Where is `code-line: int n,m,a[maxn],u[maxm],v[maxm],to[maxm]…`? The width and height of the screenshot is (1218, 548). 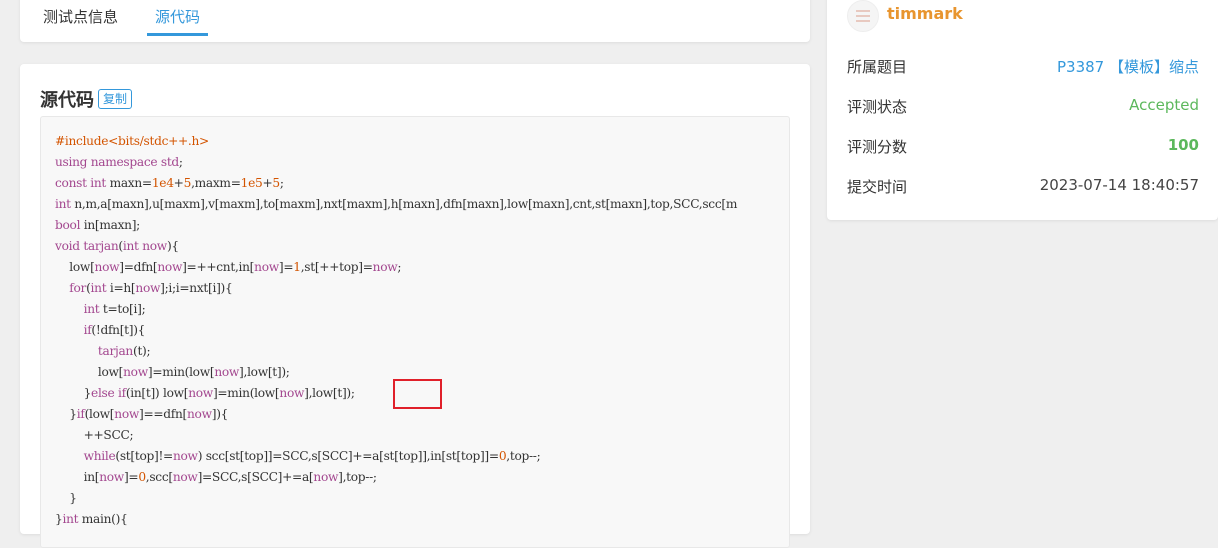
code-line: int n,m,a[maxn],u[maxm],v[maxm],to[maxm]… is located at coordinates (396, 204).